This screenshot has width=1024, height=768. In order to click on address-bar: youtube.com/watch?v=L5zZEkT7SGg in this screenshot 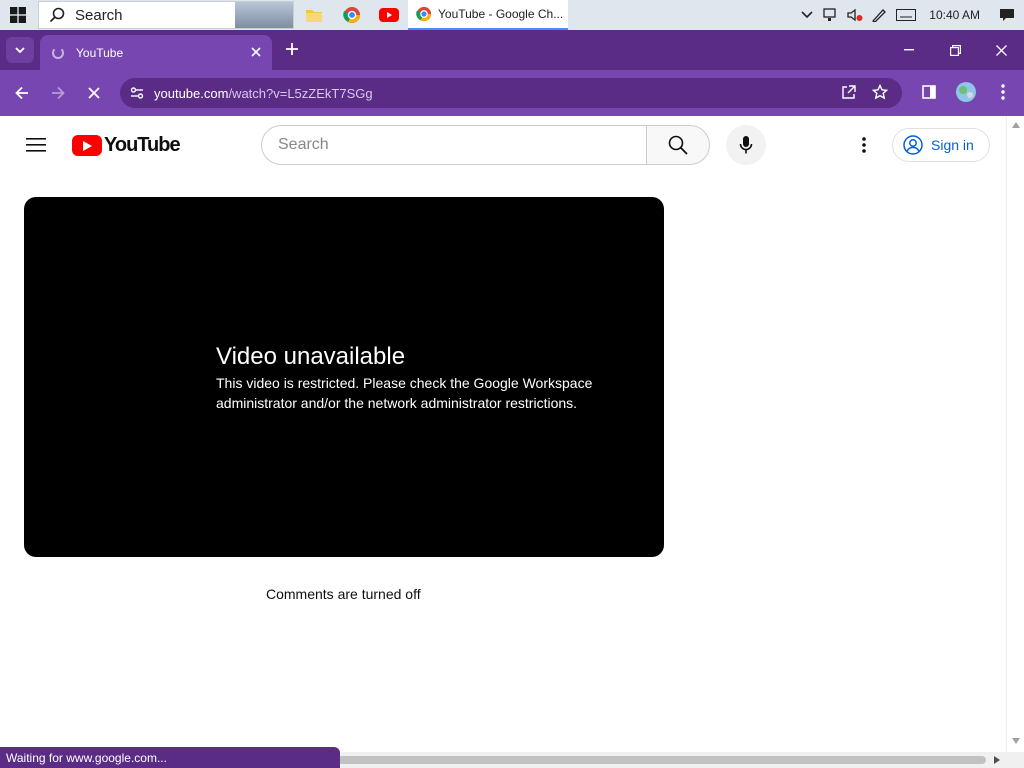, I will do `click(511, 93)`.